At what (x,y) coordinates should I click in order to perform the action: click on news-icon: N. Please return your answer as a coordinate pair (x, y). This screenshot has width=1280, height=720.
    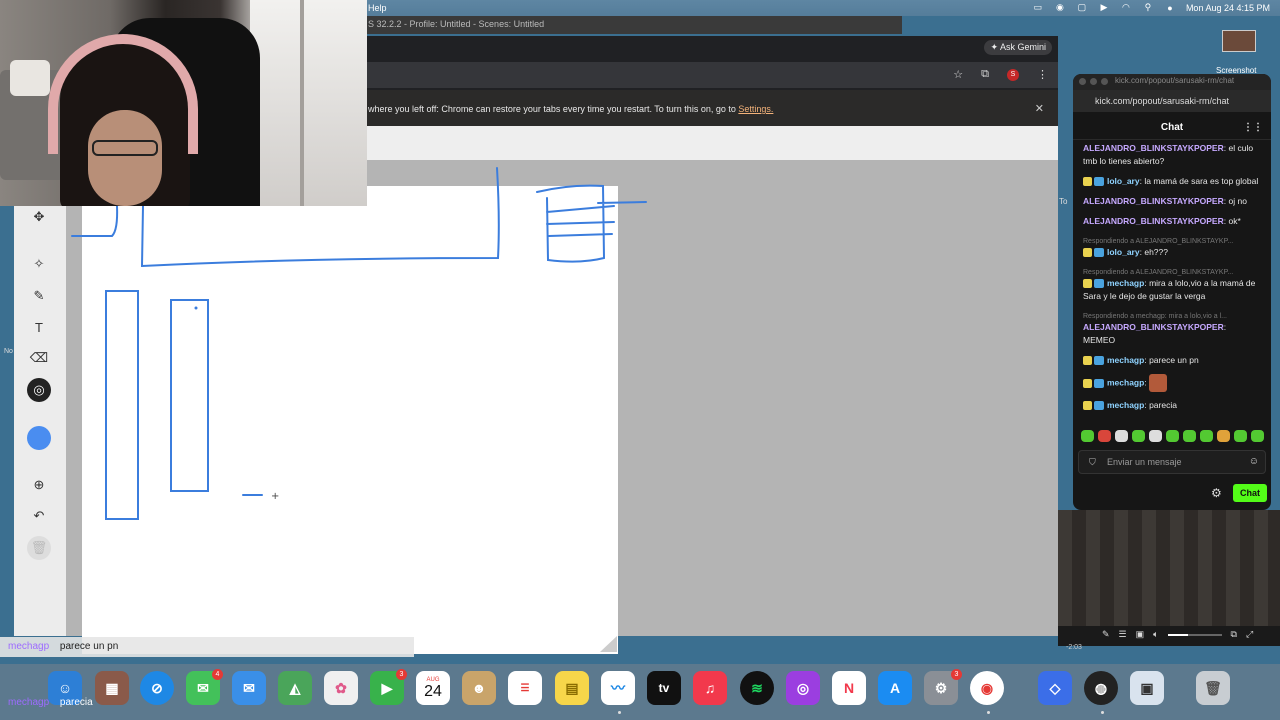
    Looking at the image, I should click on (849, 688).